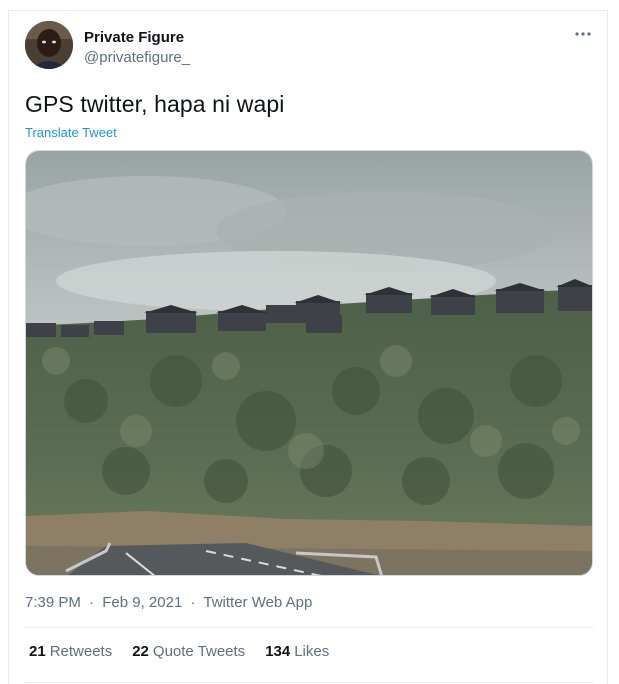  Describe the element at coordinates (142, 602) in the screenshot. I see `tweet-date: Feb 9, 2021` at that location.